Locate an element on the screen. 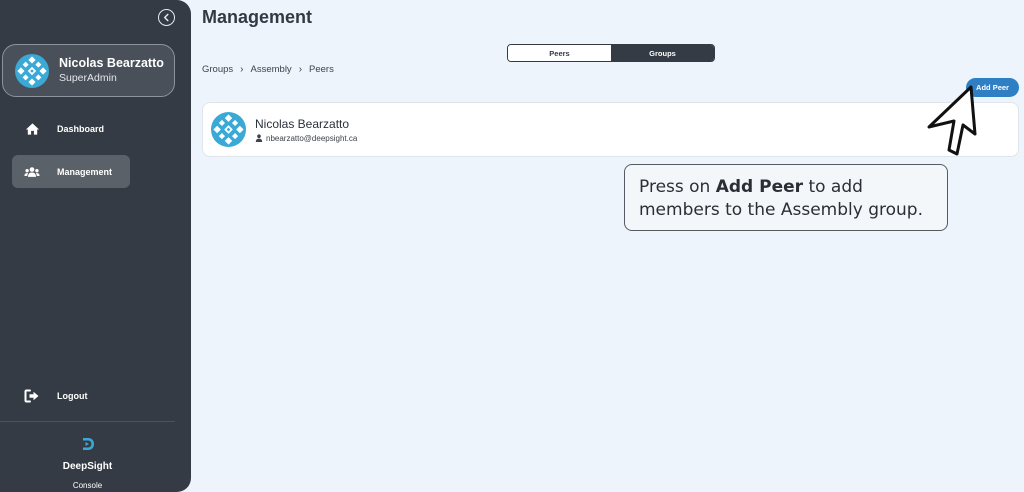 This screenshot has height=492, width=1024. sidebar-item-label: Logout is located at coordinates (72, 395).